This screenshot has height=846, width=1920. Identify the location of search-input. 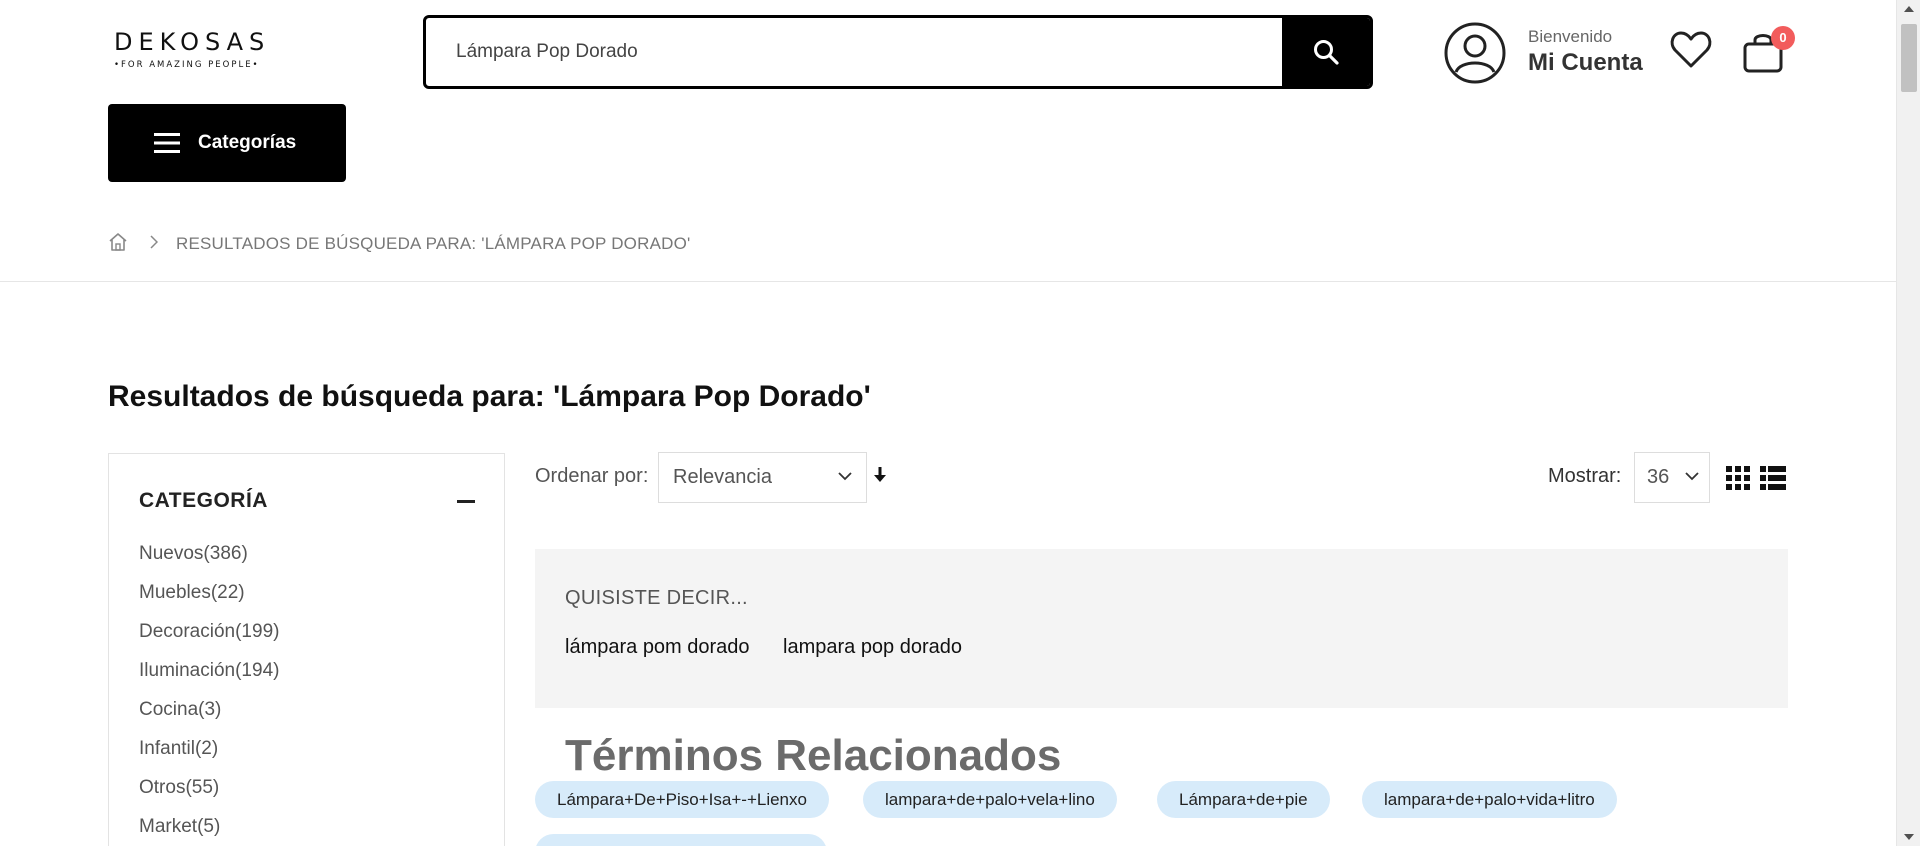
(855, 52).